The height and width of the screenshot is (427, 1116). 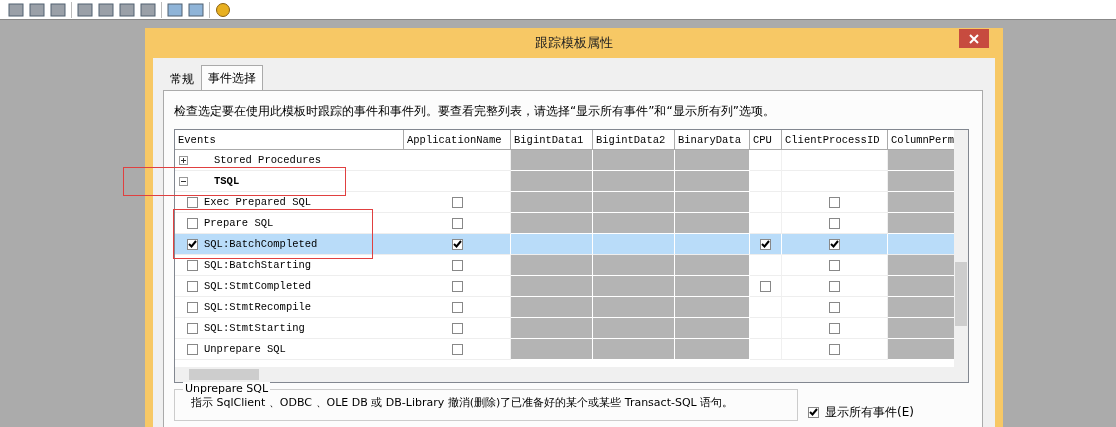 What do you see at coordinates (227, 388) in the screenshot?
I see `group-title: Unprepare SQL` at bounding box center [227, 388].